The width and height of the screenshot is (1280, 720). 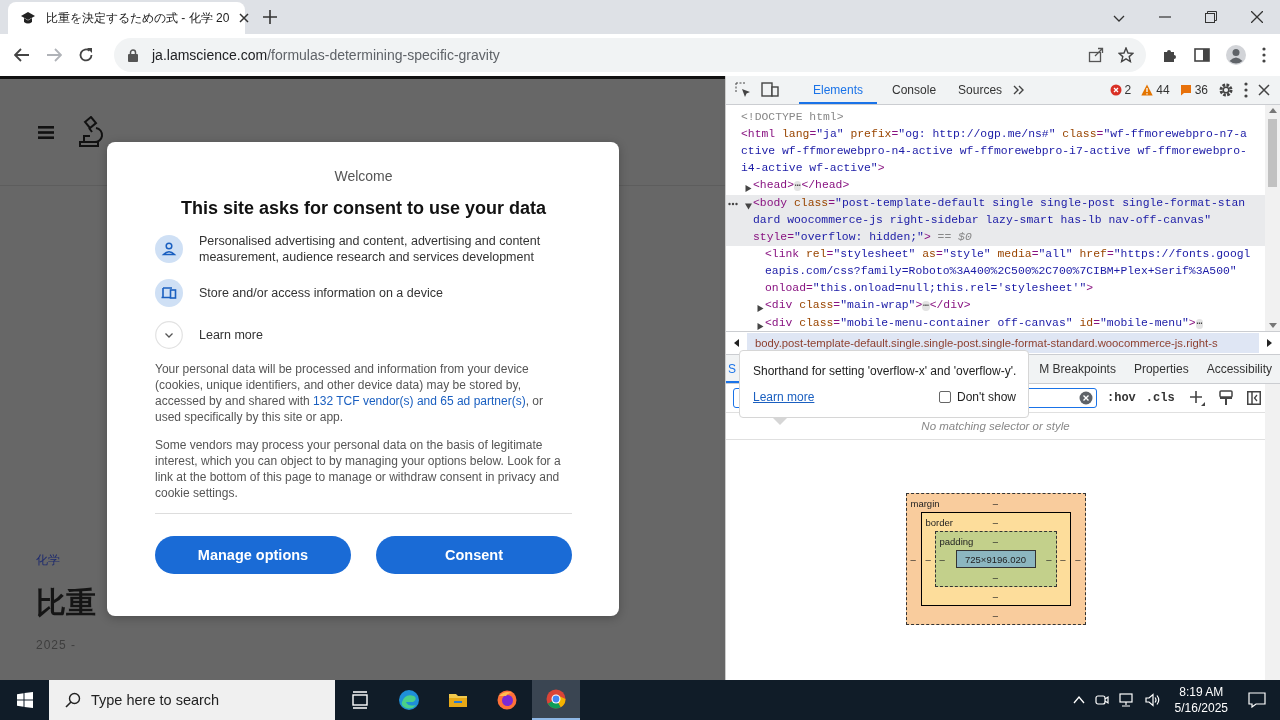 I want to click on code-line: onload="this.onload=null;this.rel='stylesheet'">, so click(x=1008, y=288).